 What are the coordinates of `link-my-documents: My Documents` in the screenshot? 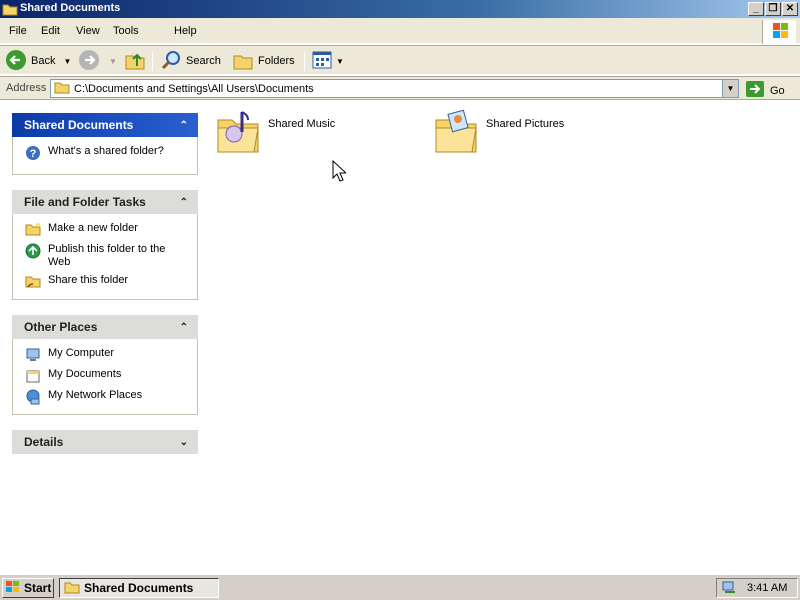 It's located at (107, 376).